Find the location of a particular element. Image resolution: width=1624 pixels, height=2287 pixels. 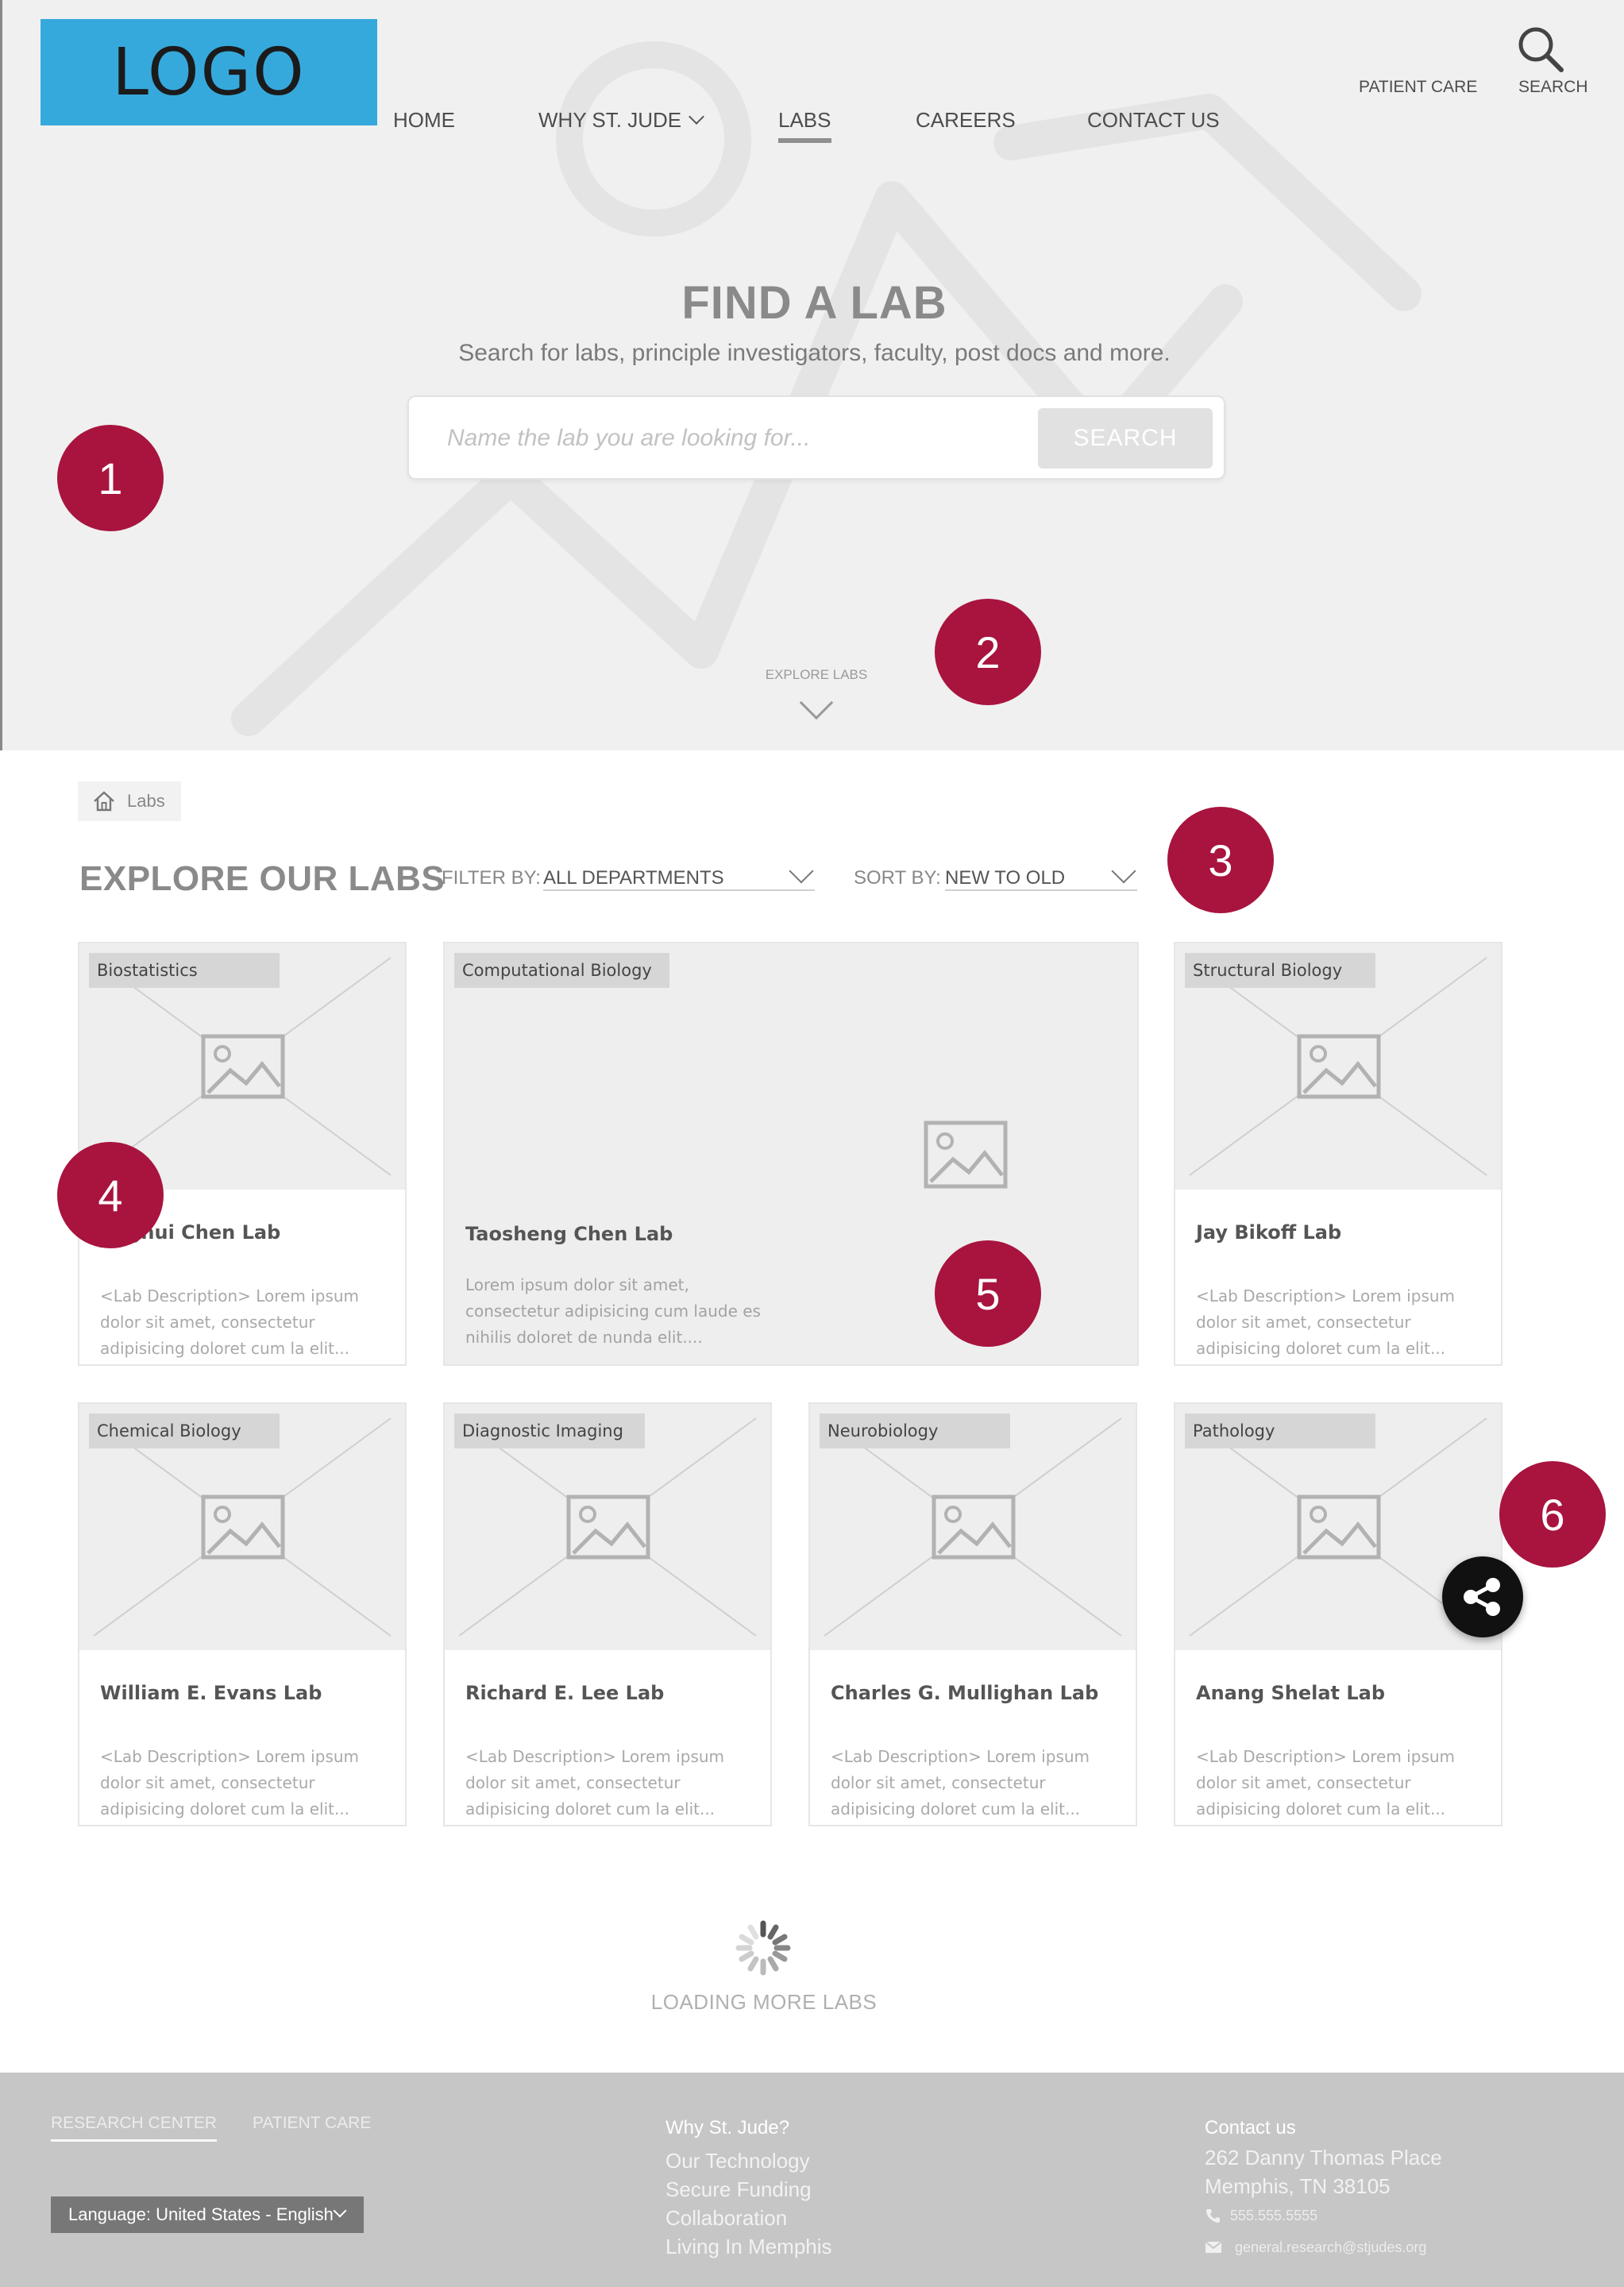

footer-link-technology: Our Technology is located at coordinates (737, 2161).